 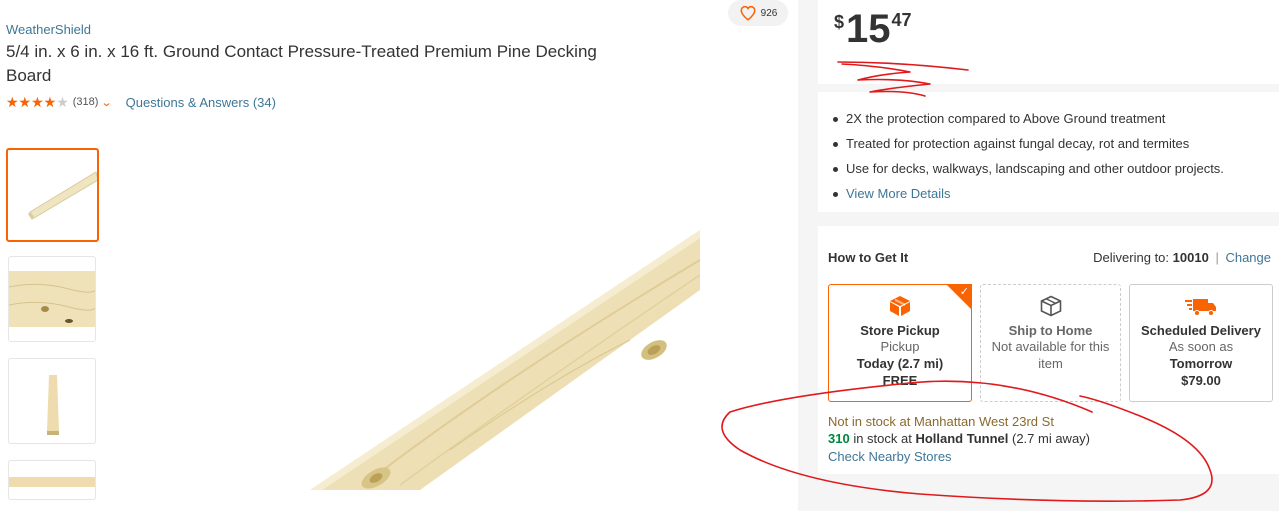 I want to click on price-dollars: 15, so click(x=868, y=29).